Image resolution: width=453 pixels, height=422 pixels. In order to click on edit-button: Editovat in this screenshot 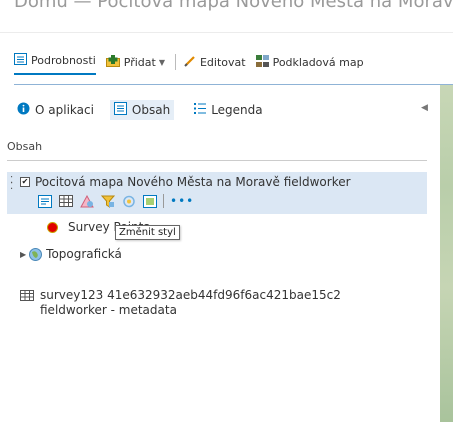, I will do `click(215, 62)`.